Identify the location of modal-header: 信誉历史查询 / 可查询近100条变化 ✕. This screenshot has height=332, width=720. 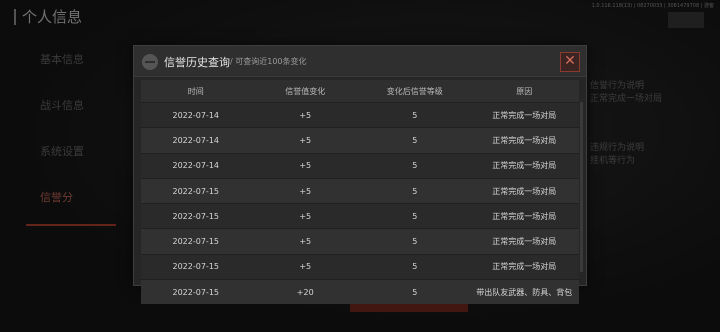
(360, 61).